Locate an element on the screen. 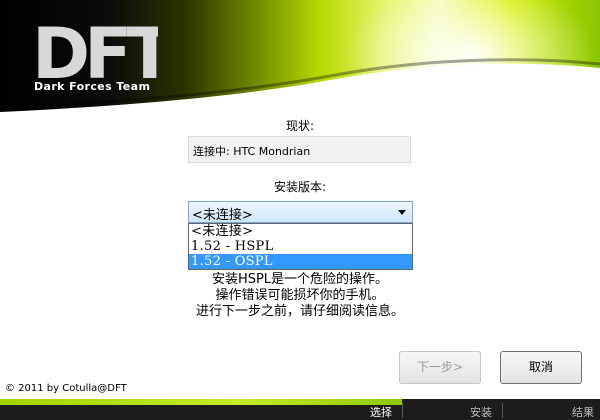 The height and width of the screenshot is (420, 600). step-select: 选择 is located at coordinates (381, 412).